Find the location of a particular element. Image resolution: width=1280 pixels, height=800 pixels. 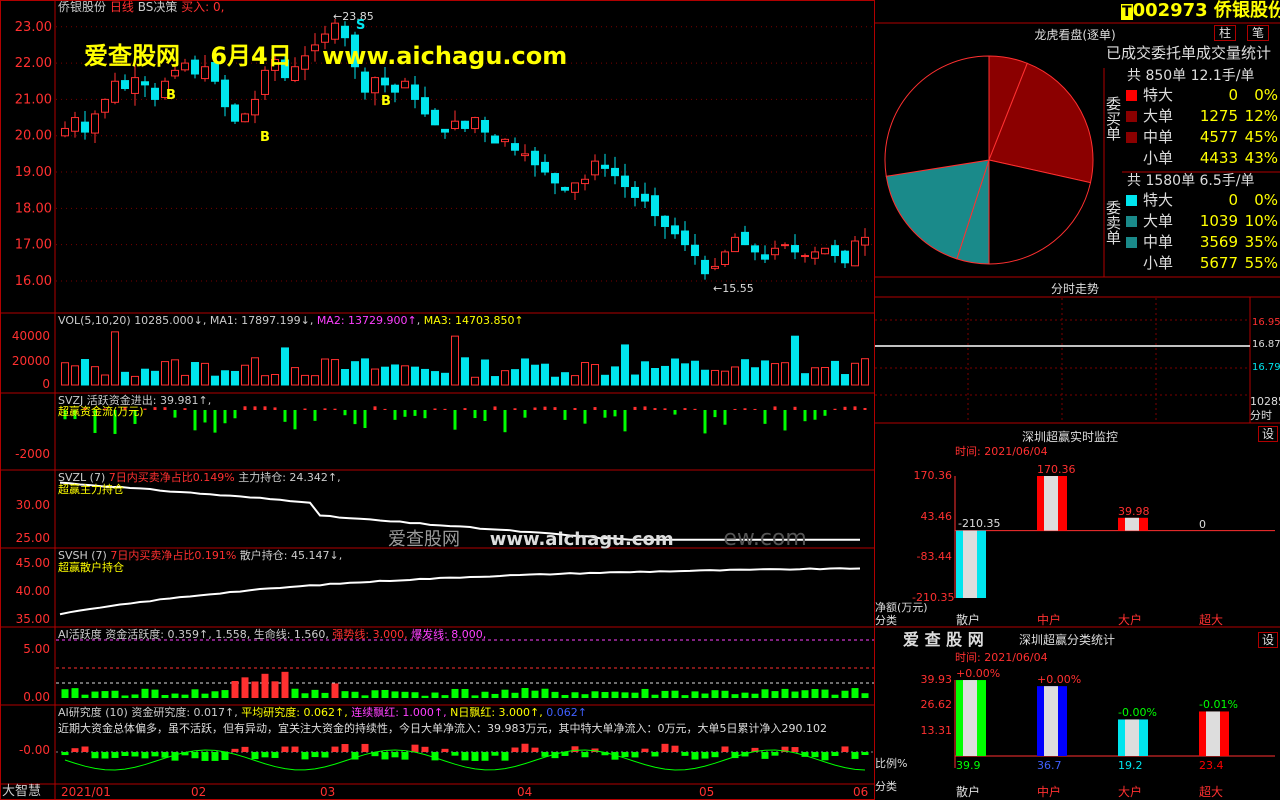

category-bar-highlight is located at coordinates (970, 718).